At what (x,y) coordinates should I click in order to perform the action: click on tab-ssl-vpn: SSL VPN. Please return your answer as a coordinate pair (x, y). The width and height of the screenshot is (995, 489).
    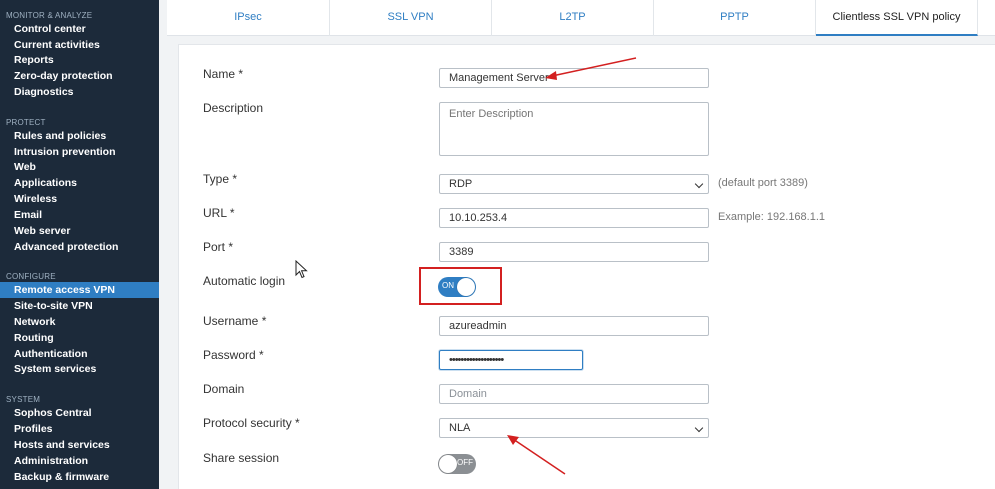
    Looking at the image, I should click on (411, 18).